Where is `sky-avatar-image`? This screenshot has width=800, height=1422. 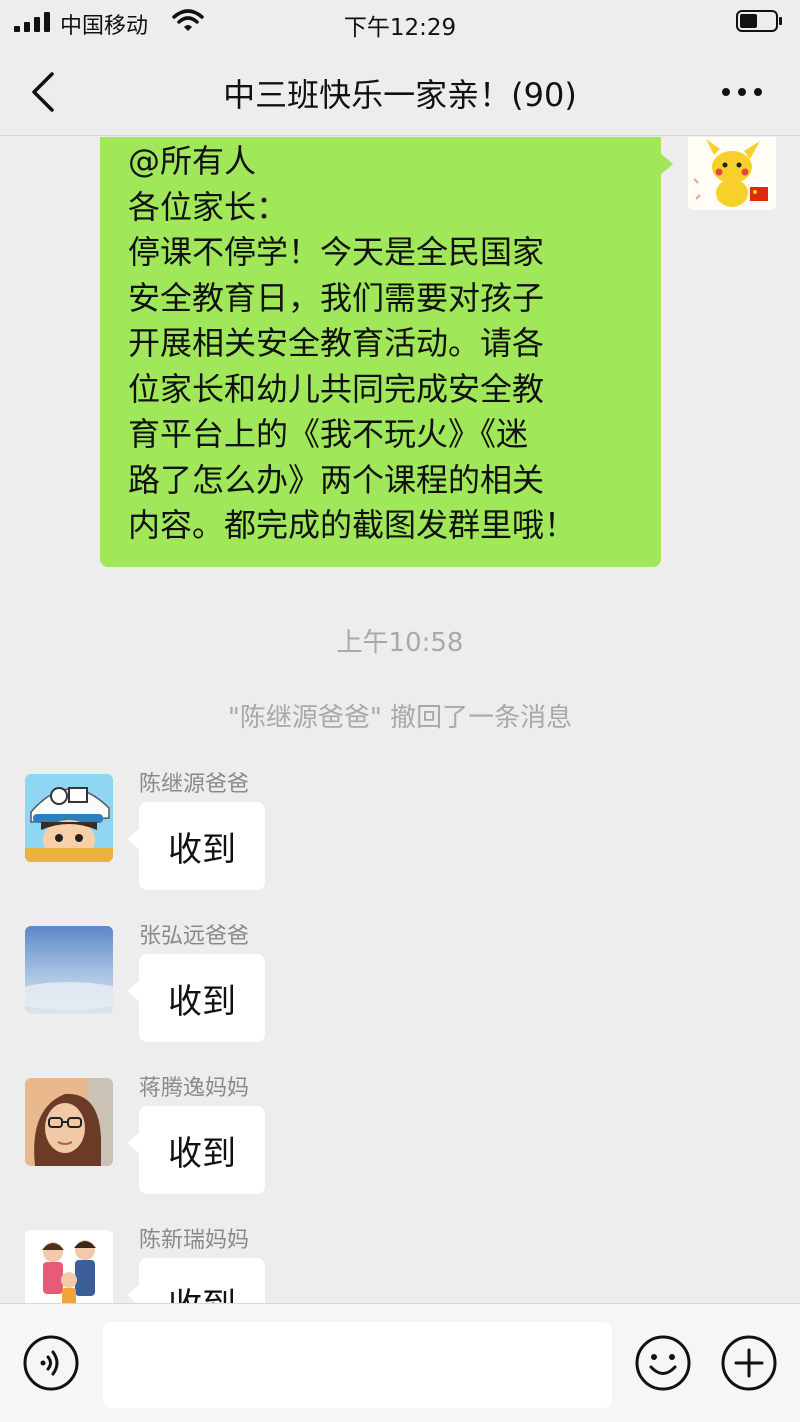
sky-avatar-image is located at coordinates (69, 970).